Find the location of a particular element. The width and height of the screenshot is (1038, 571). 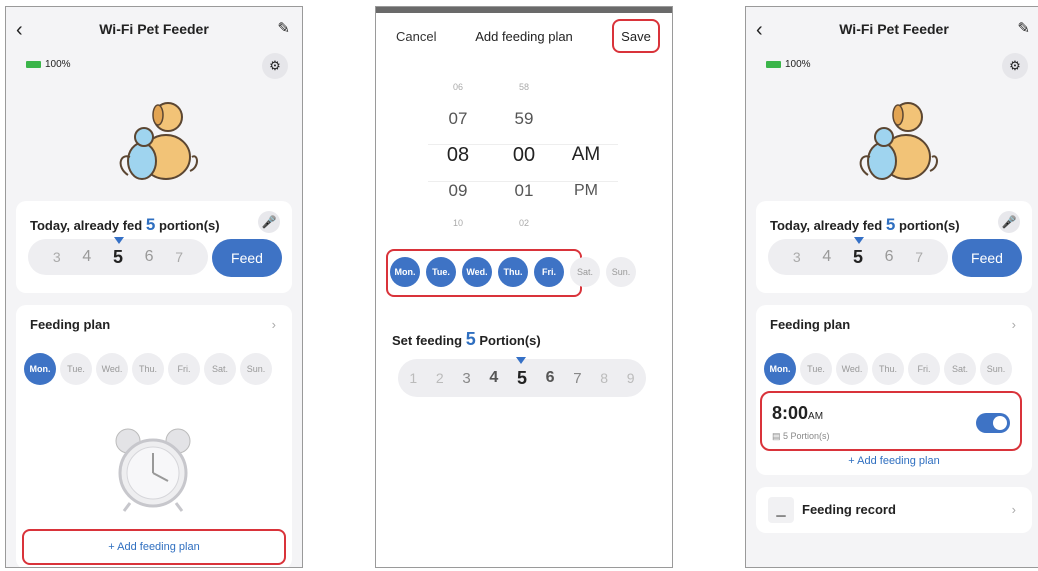

feeding-plan-entry: 8:00AM ▤ 5 Portion(s) is located at coordinates (891, 421).